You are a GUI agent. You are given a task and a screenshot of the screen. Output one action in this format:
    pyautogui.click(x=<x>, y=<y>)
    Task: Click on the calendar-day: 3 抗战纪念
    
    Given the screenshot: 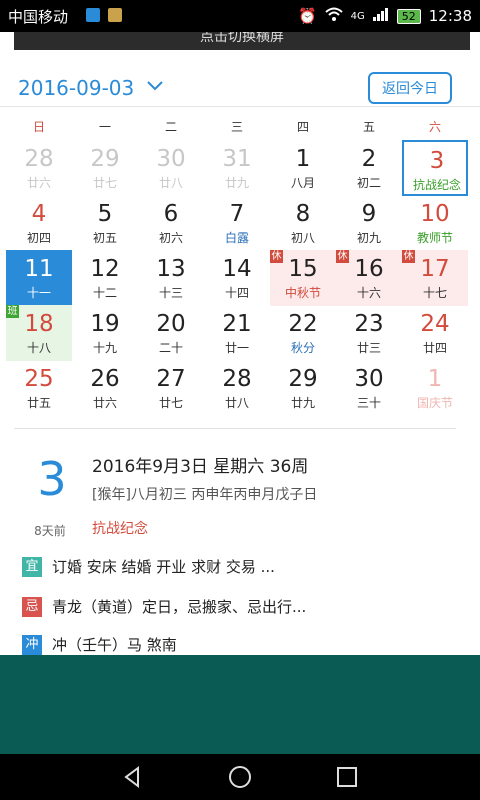 What is the action you would take?
    pyautogui.click(x=435, y=168)
    